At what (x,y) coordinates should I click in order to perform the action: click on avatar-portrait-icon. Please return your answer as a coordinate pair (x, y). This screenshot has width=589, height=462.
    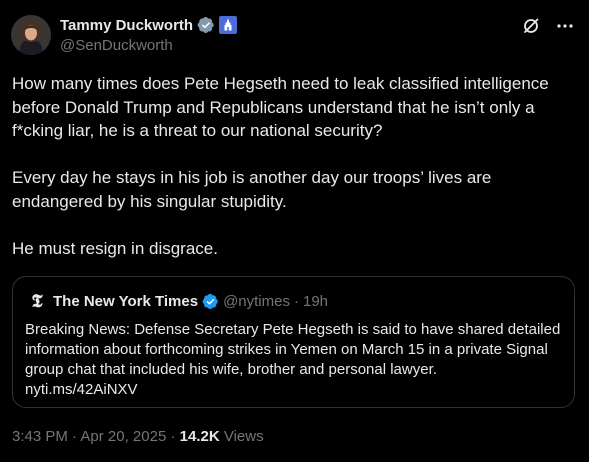
    Looking at the image, I should click on (31, 35).